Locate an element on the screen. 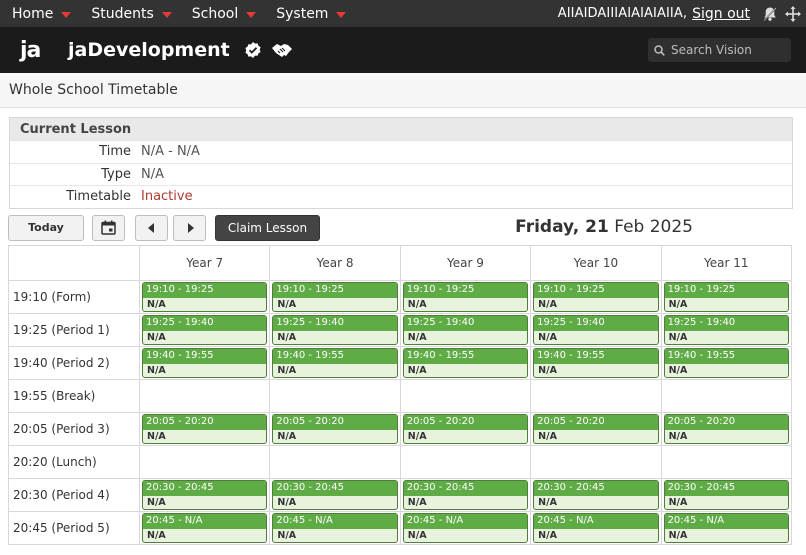  timetable-cell: 20:45 - N/A N/A is located at coordinates (335, 527).